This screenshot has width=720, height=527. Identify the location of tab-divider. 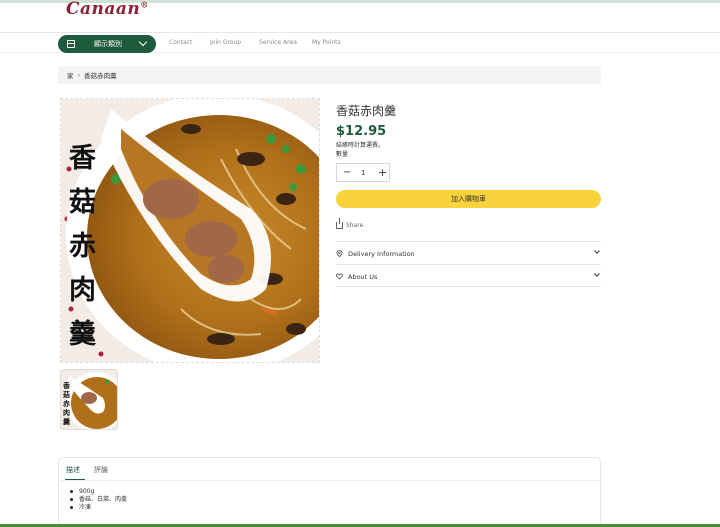
(329, 480).